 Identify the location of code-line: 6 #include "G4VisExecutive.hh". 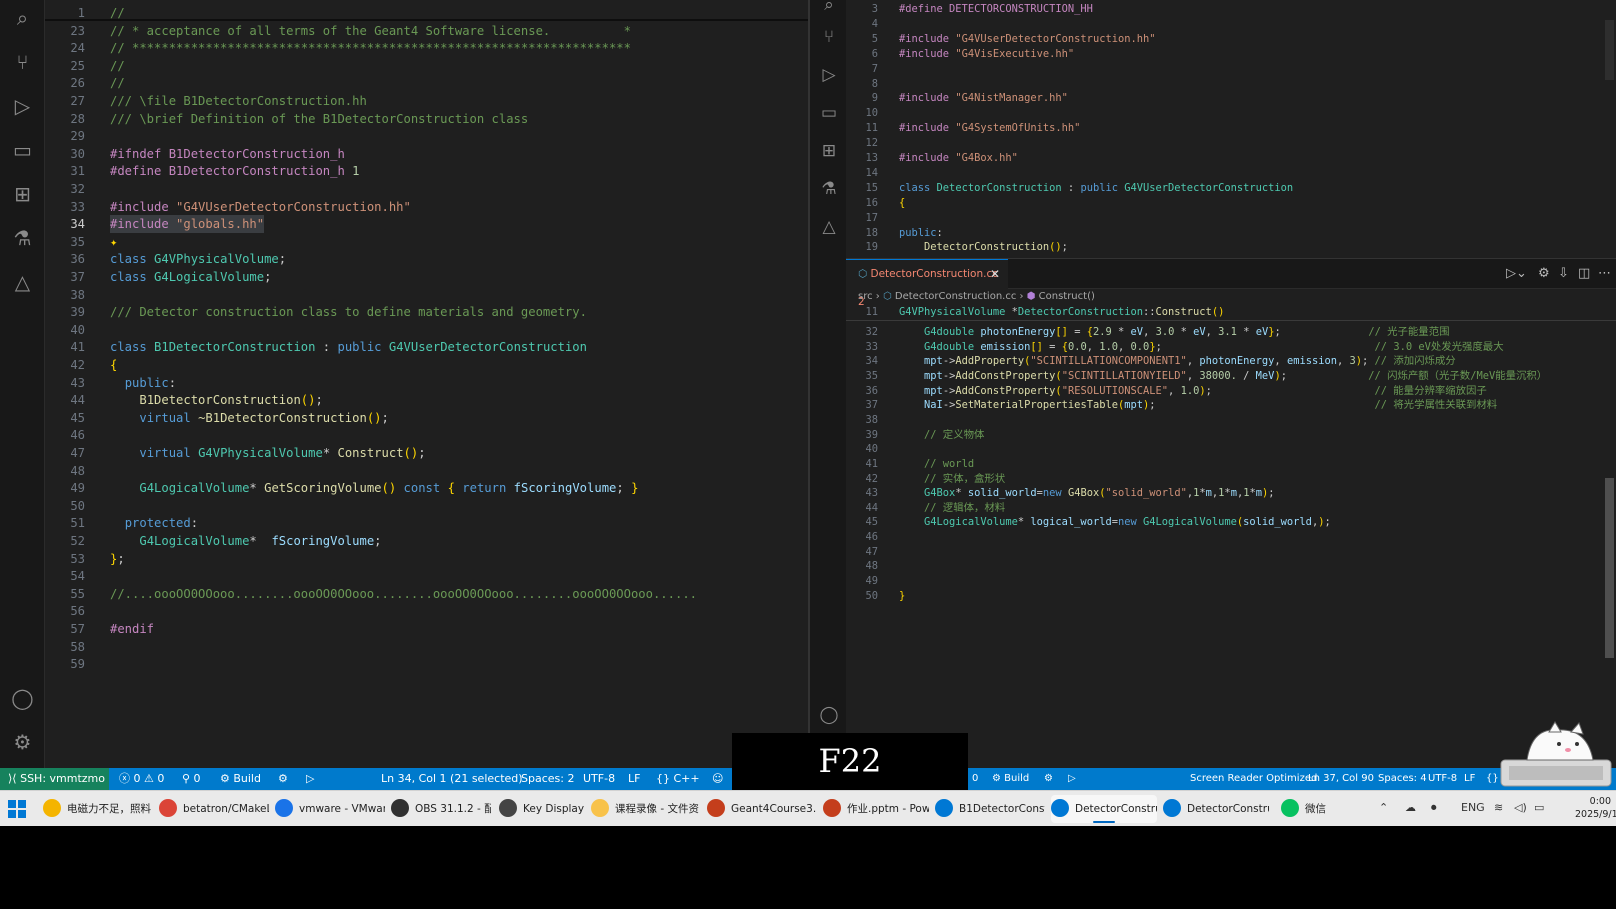
(1231, 54).